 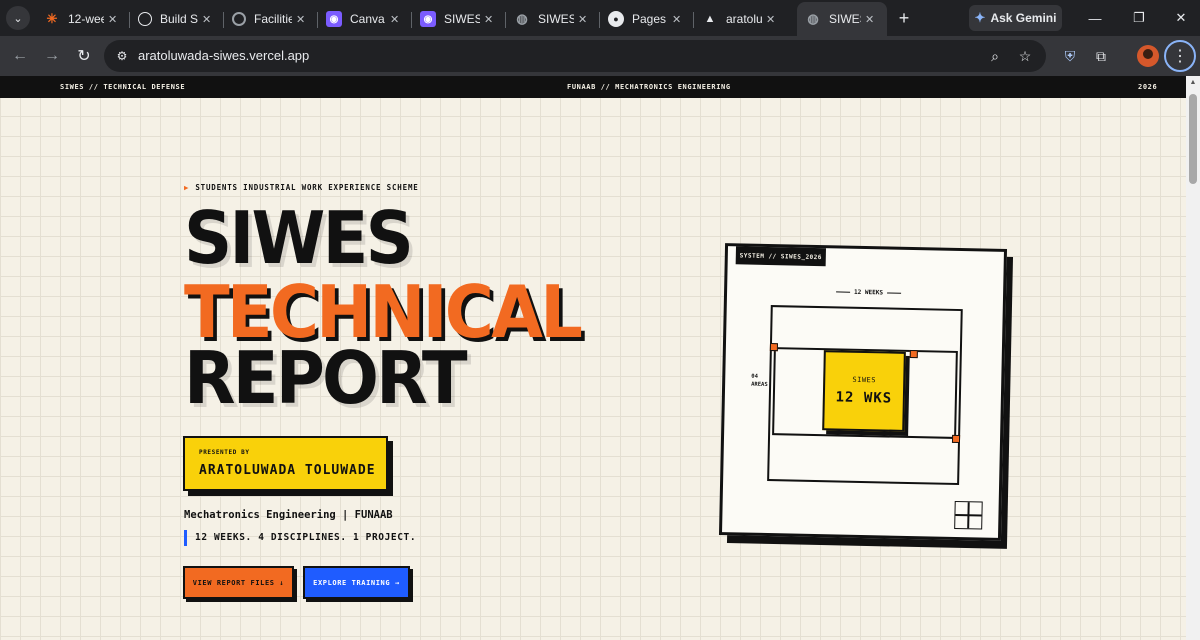 I want to click on page-scrollbar: ▲, so click(x=1193, y=358).